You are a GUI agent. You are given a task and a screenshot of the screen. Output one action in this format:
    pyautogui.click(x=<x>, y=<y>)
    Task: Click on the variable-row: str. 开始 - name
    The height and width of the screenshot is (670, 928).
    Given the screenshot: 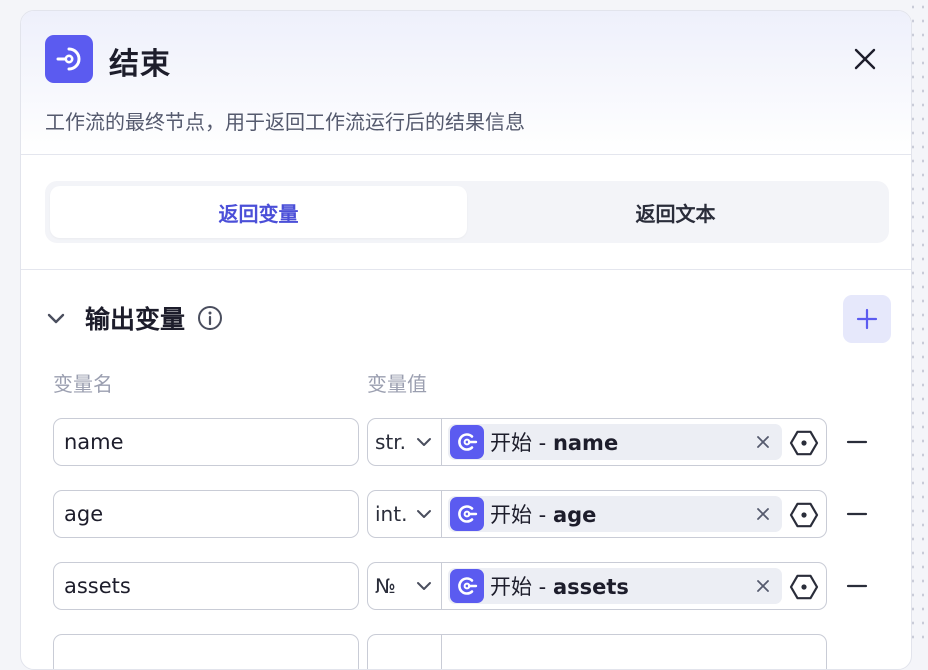 What is the action you would take?
    pyautogui.click(x=473, y=442)
    